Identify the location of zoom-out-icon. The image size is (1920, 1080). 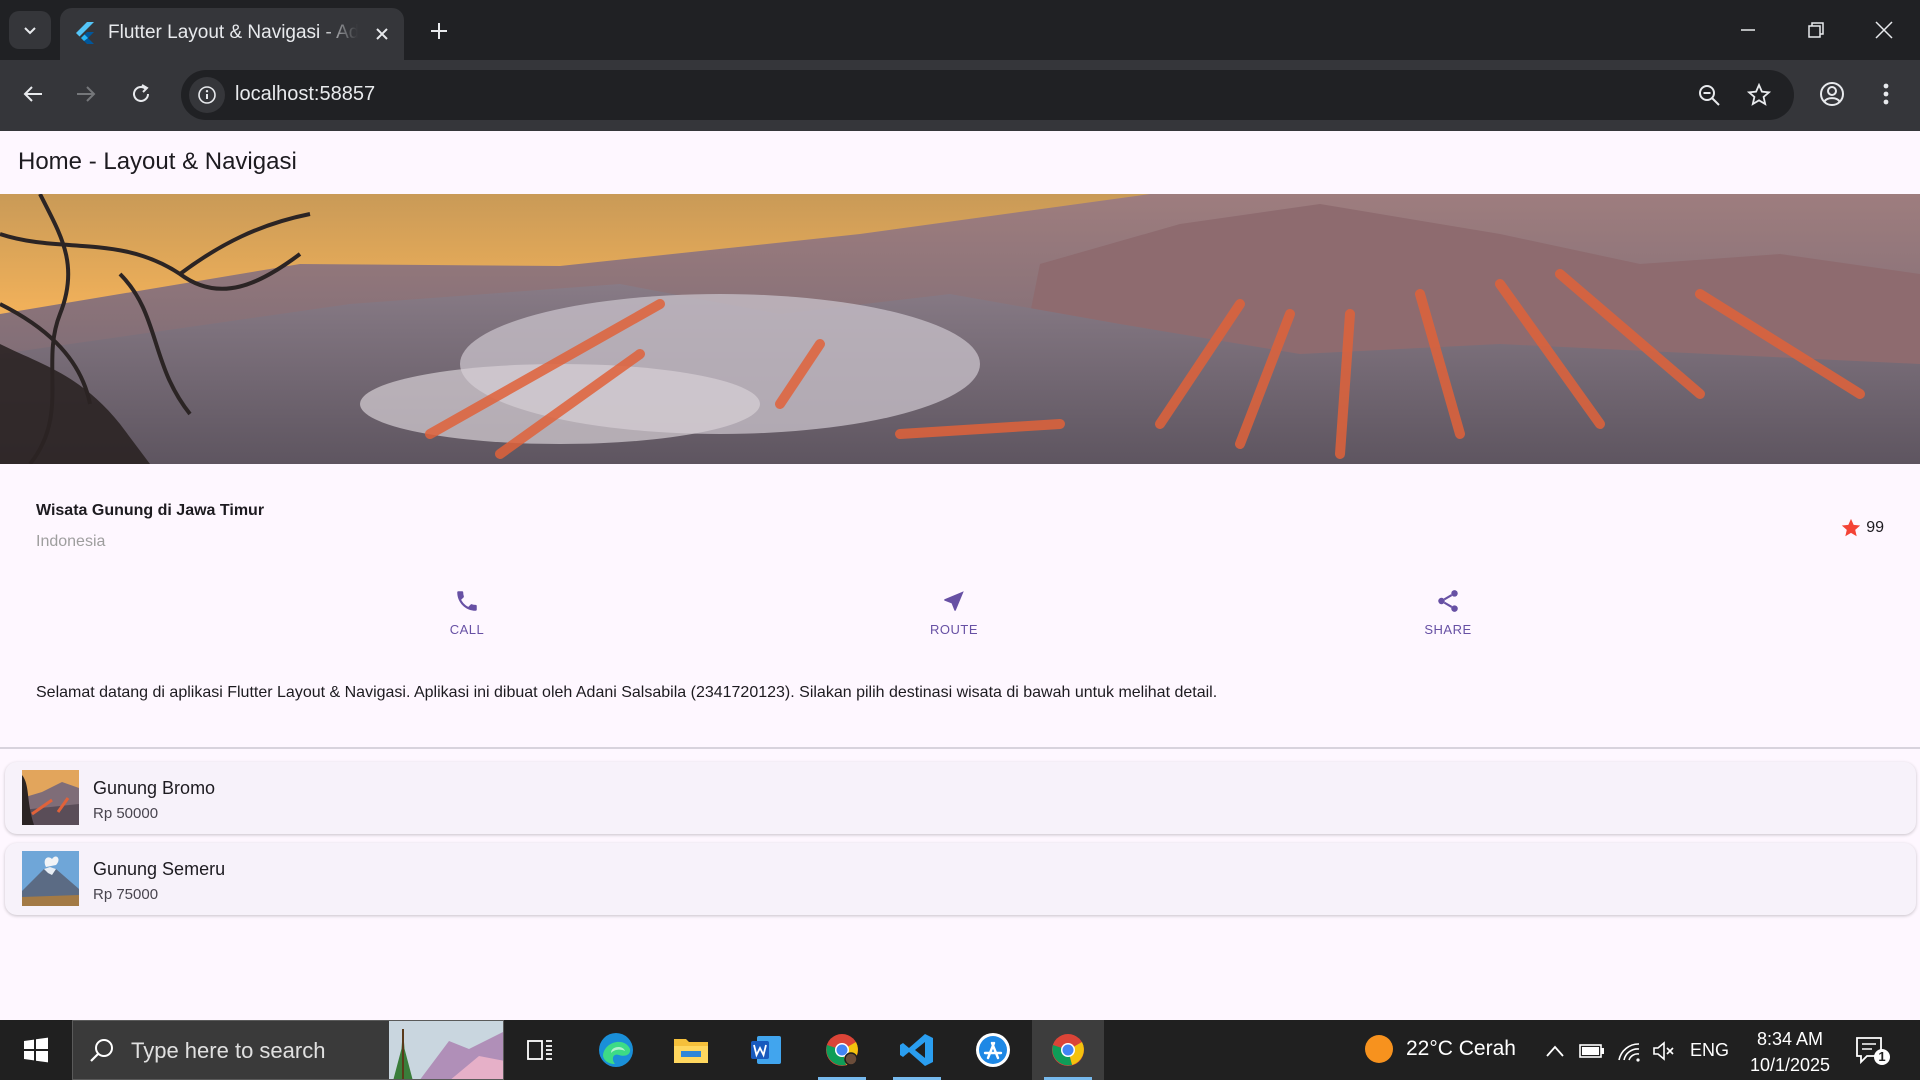
(1709, 95).